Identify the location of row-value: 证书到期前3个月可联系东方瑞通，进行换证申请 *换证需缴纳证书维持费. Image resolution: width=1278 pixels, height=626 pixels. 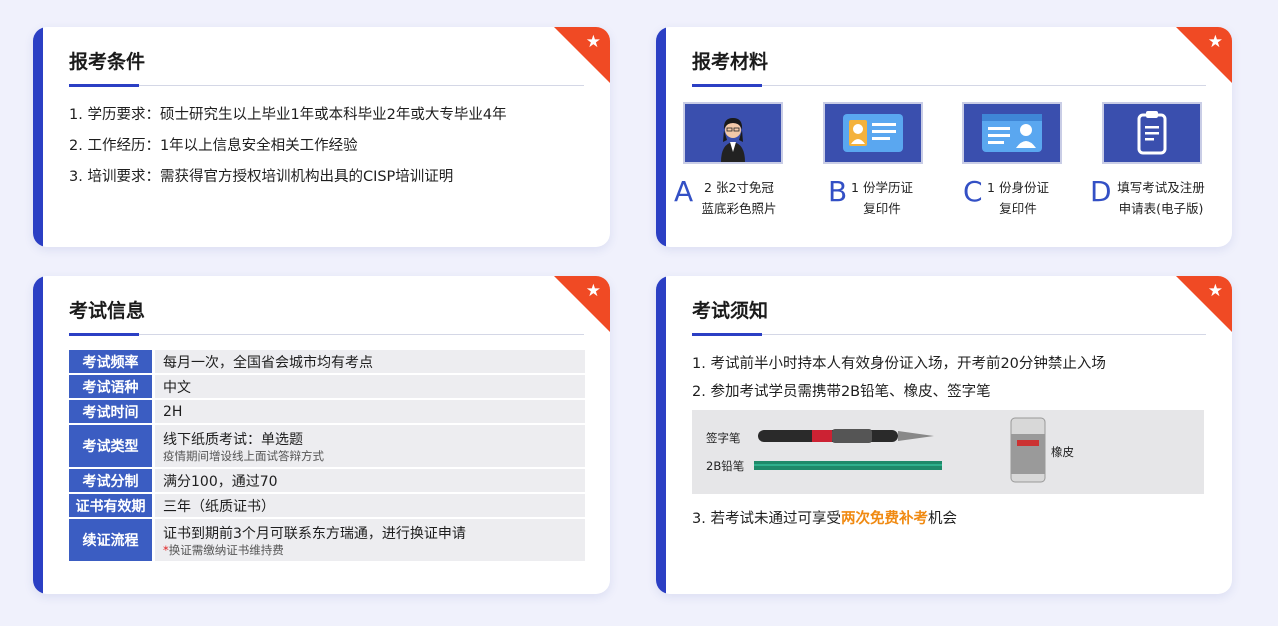
(370, 540).